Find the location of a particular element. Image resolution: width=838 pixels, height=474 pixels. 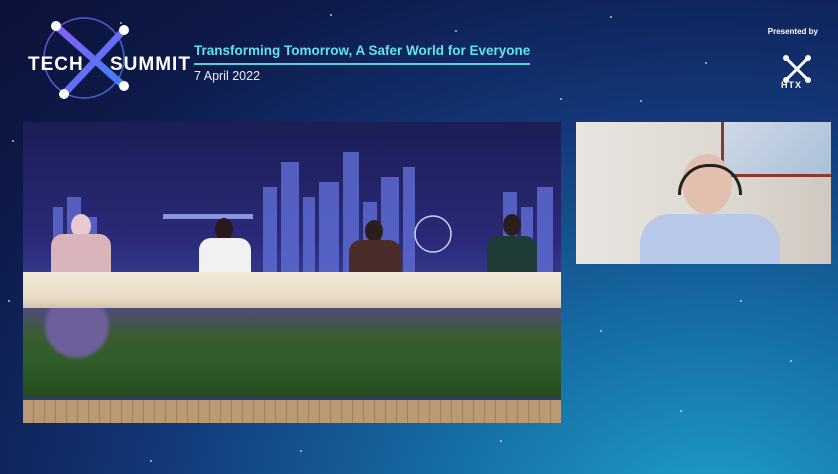

presented-by-label: Presented by is located at coordinates (792, 31).